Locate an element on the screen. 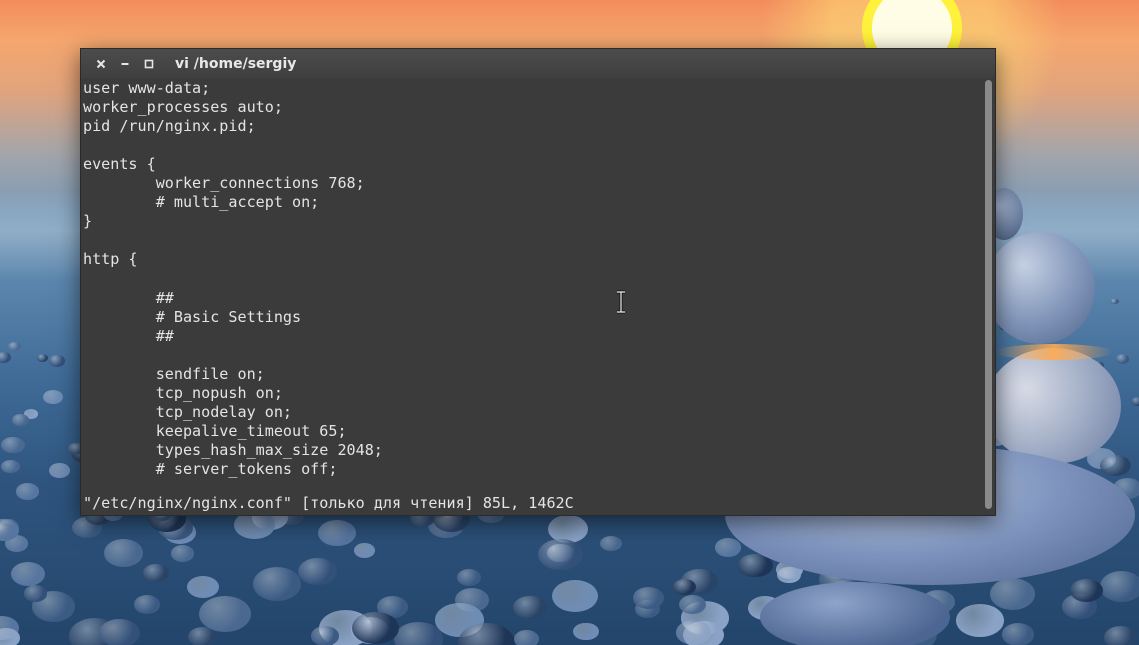  editor-line: tcp_nopush on; is located at coordinates (183, 392).